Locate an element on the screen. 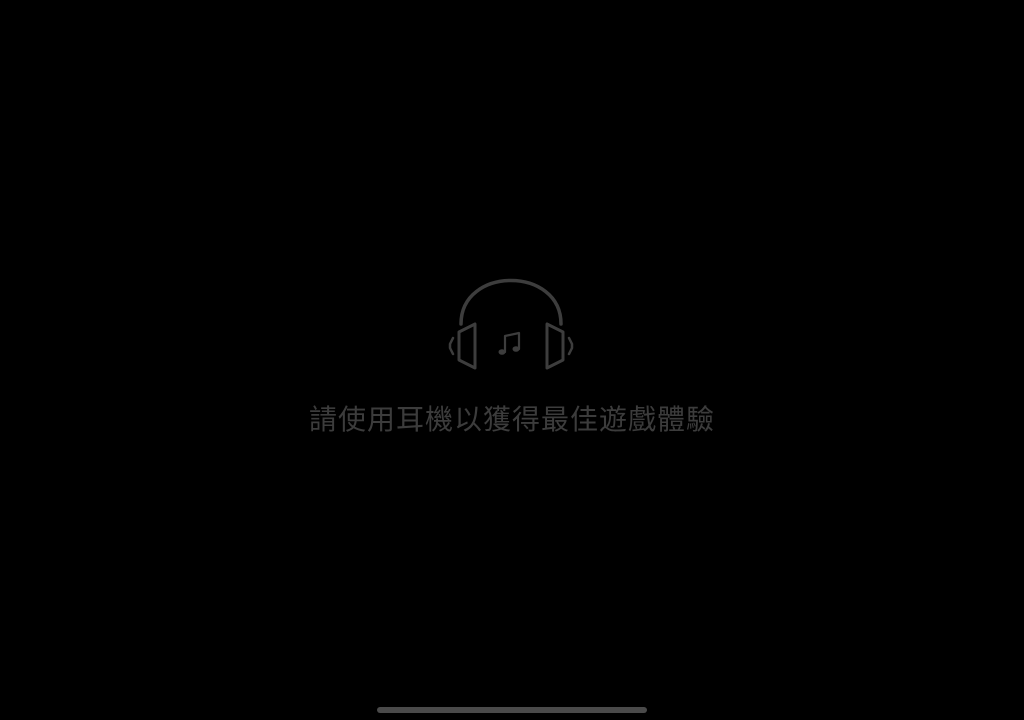 This screenshot has width=1024, height=720. headphone-message: 請使用耳機以獲得最佳遊戲體驗 is located at coordinates (511, 419).